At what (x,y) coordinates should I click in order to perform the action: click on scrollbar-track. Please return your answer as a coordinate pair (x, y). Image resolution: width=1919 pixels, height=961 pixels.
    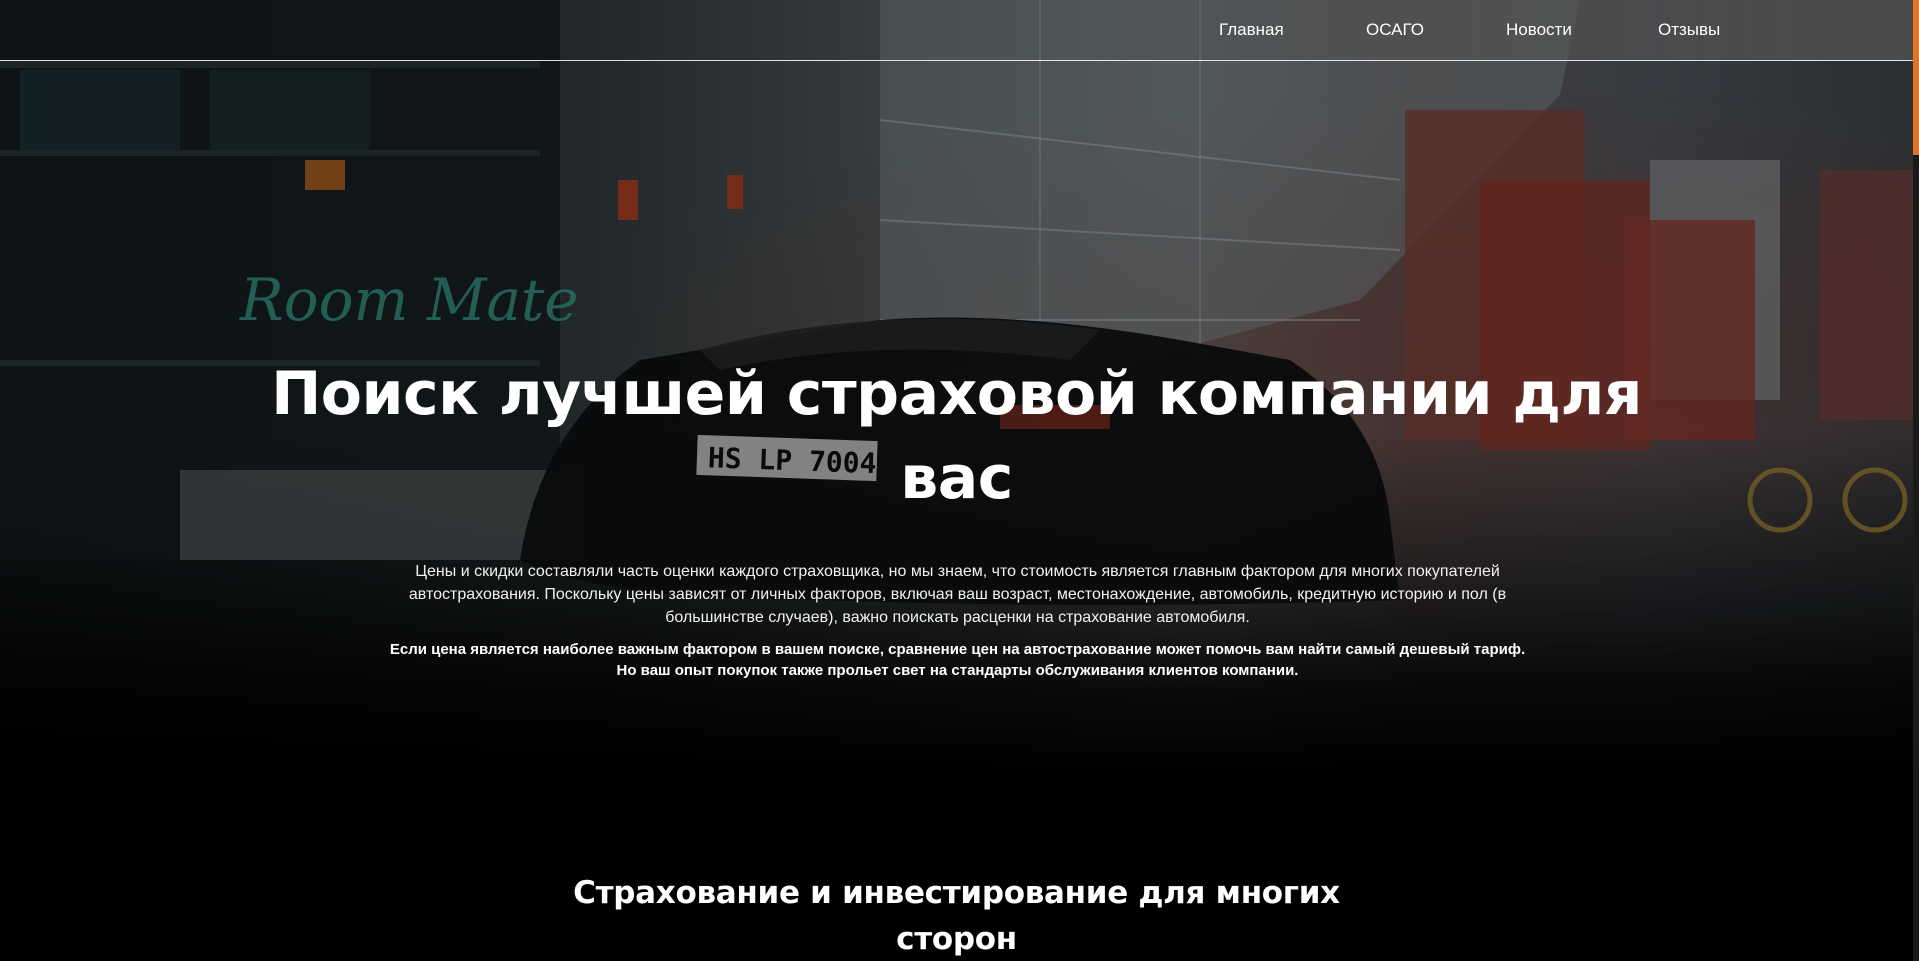
    Looking at the image, I should click on (1916, 480).